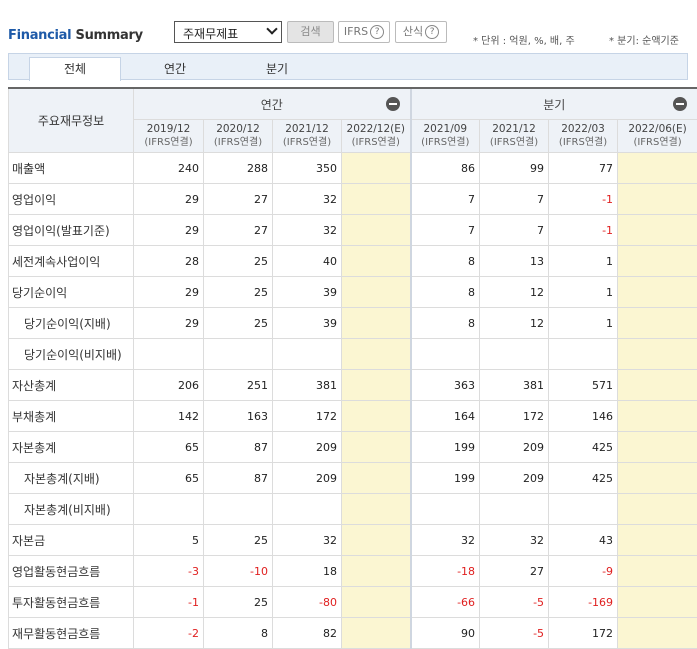  Describe the element at coordinates (168, 129) in the screenshot. I see `period-date: 2019/12` at that location.